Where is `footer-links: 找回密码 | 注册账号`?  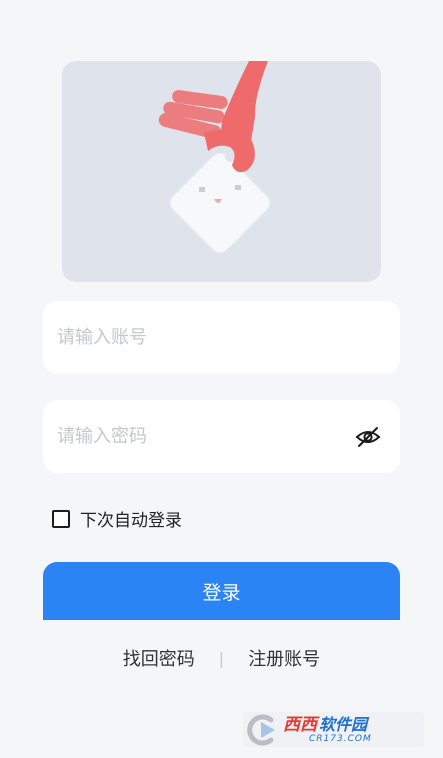 footer-links: 找回密码 | 注册账号 is located at coordinates (221, 658).